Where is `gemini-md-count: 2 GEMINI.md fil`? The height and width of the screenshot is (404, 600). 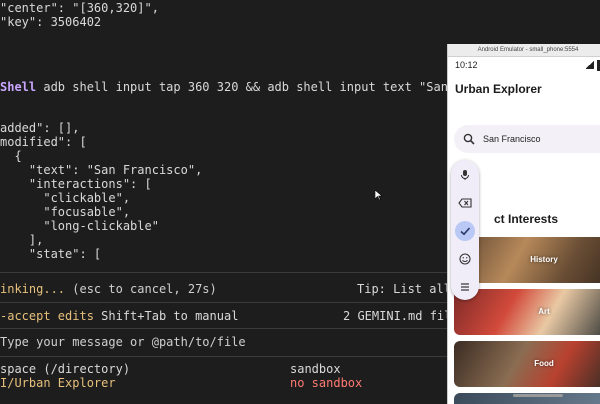
gemini-md-count: 2 GEMINI.md fil is located at coordinates (397, 316).